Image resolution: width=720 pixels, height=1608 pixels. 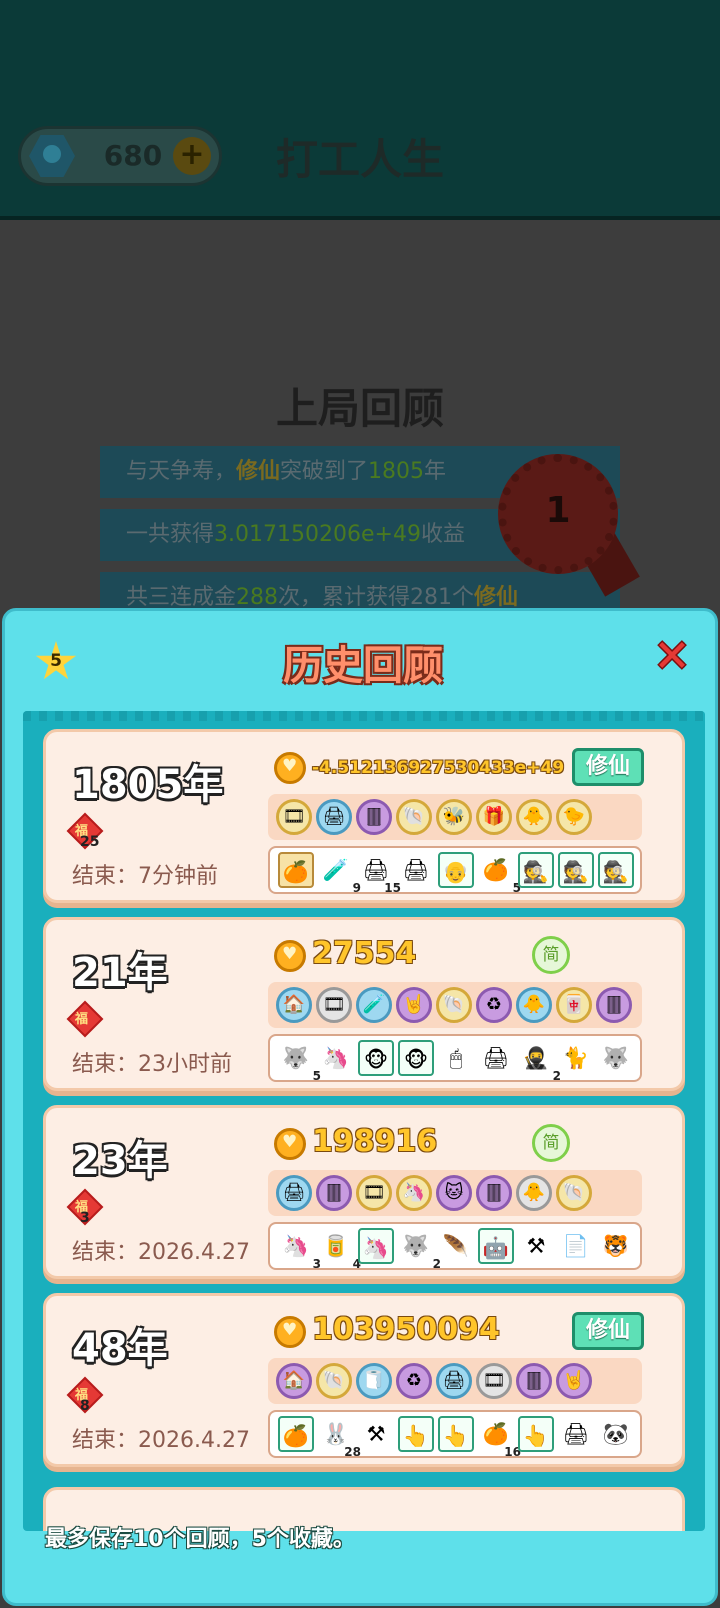 What do you see at coordinates (536, 1058) in the screenshot?
I see `item-glyph: 🥷` at bounding box center [536, 1058].